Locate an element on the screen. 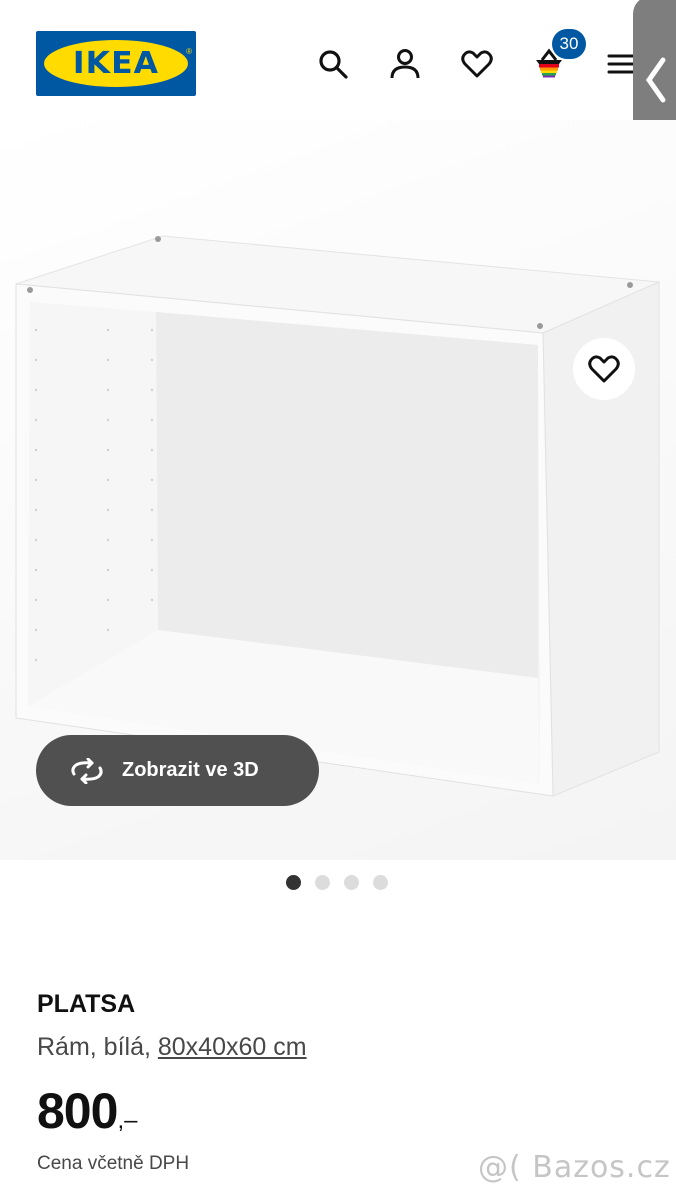  product-description: Rám, bílá, 80x40x60 cm is located at coordinates (172, 1047).